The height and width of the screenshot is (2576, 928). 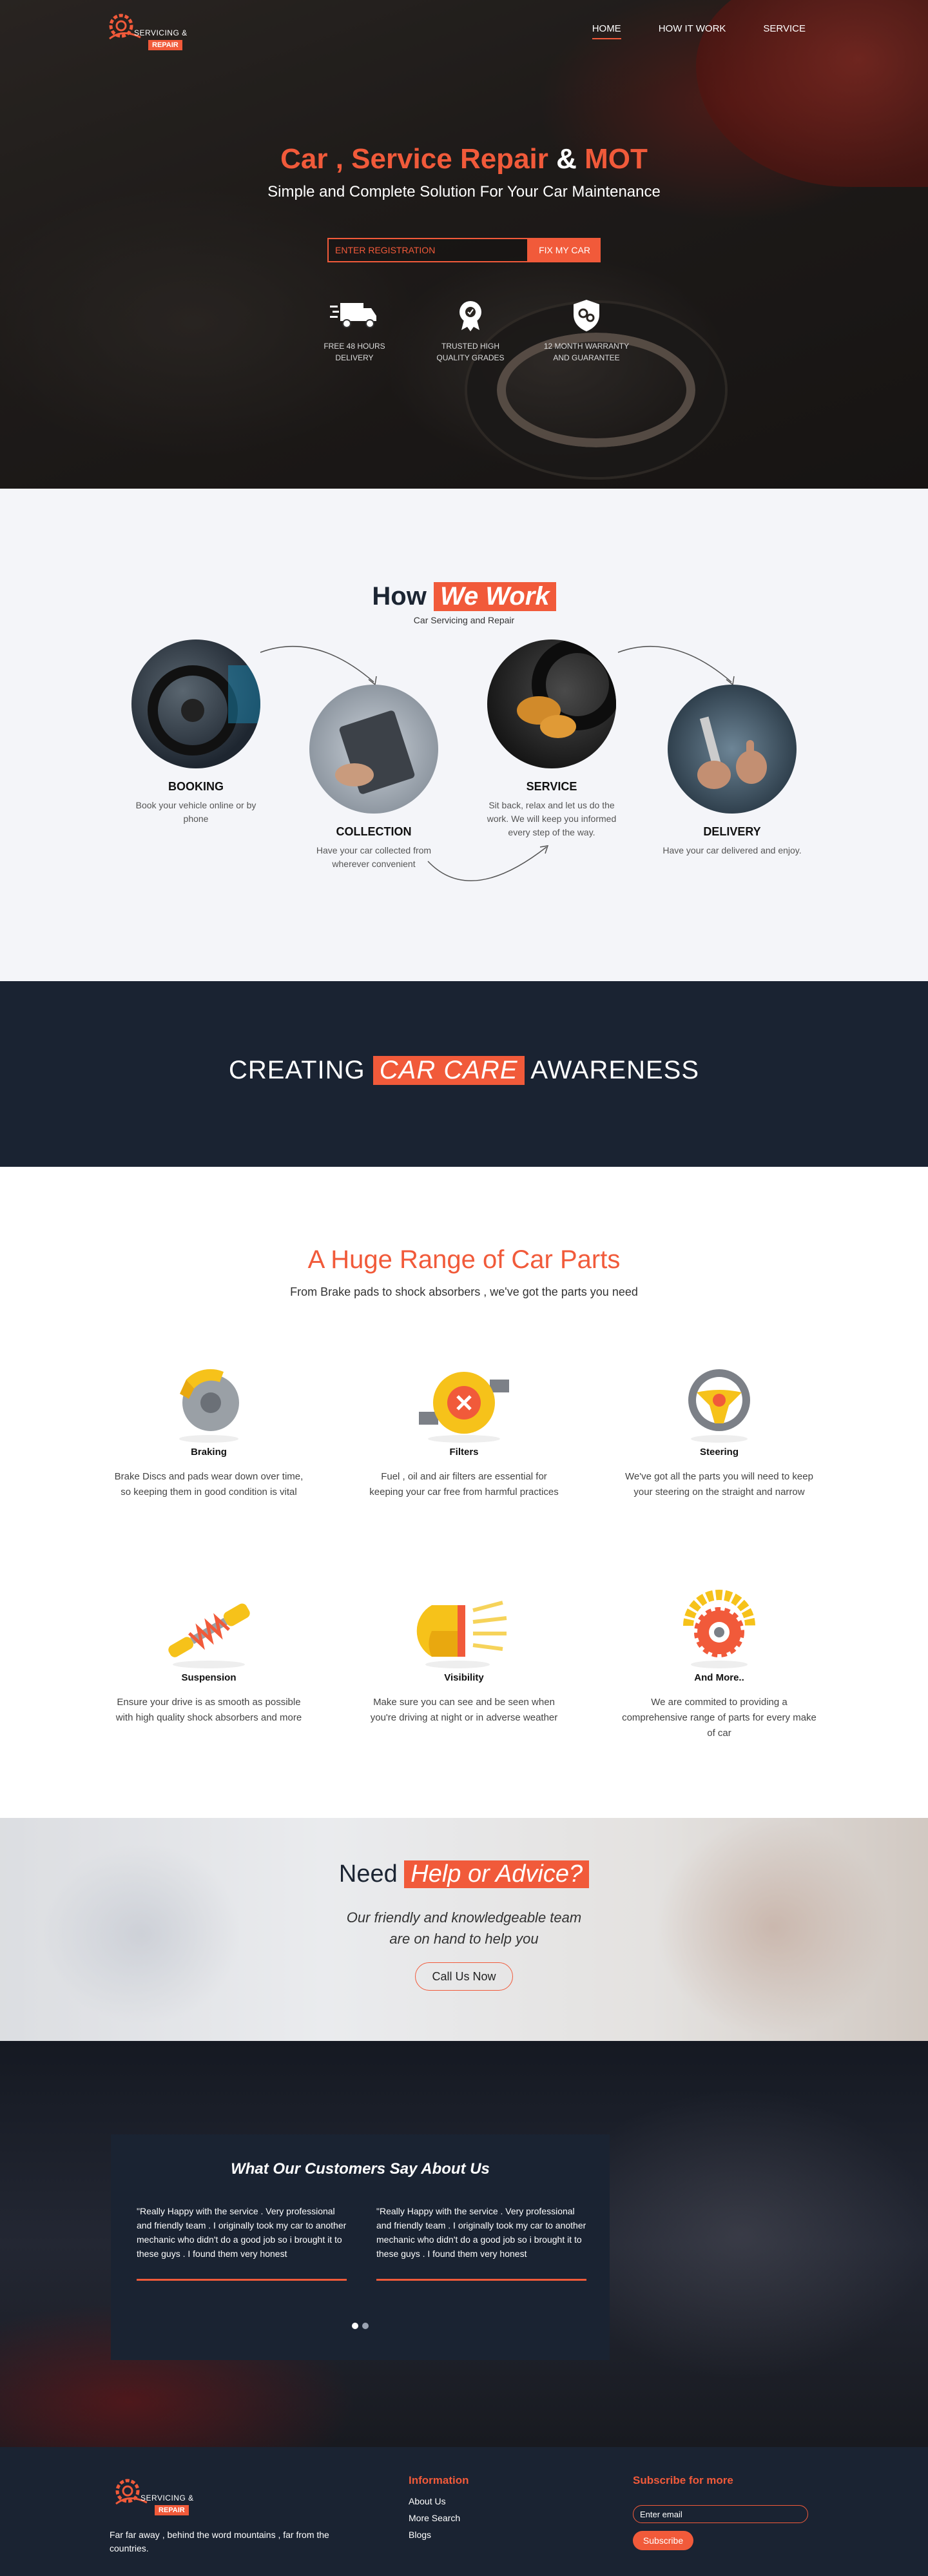 I want to click on part-braking-title: Braking, so click(x=209, y=1452).